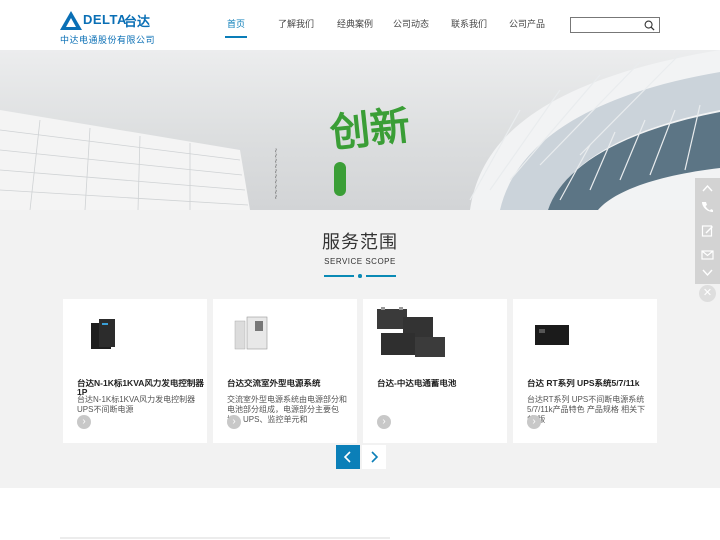 The image size is (720, 540). Describe the element at coordinates (608, 25) in the screenshot. I see `search-input` at that location.